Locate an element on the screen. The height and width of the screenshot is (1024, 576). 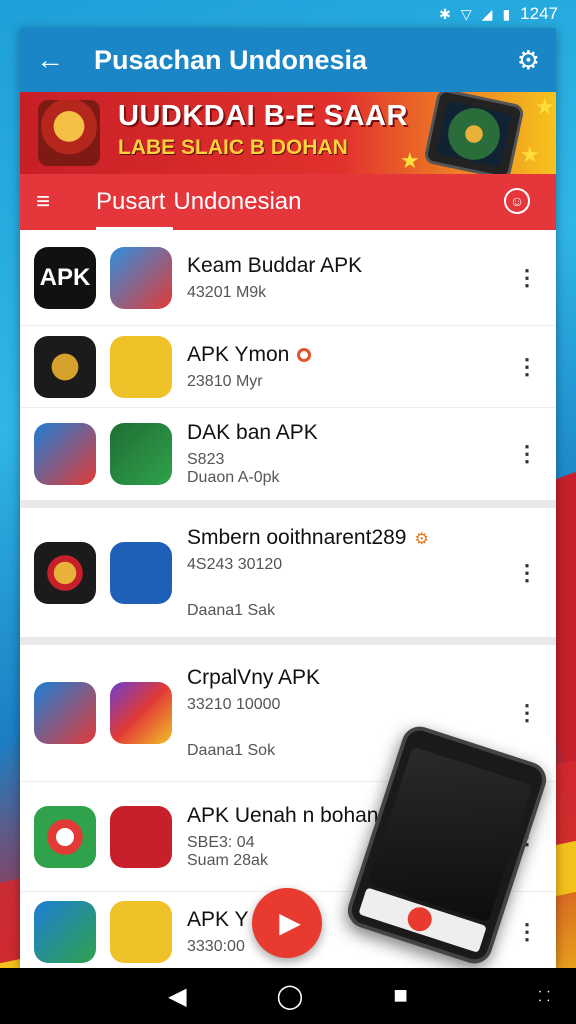
app-developer: Daana1 Sok is located at coordinates (231, 750).